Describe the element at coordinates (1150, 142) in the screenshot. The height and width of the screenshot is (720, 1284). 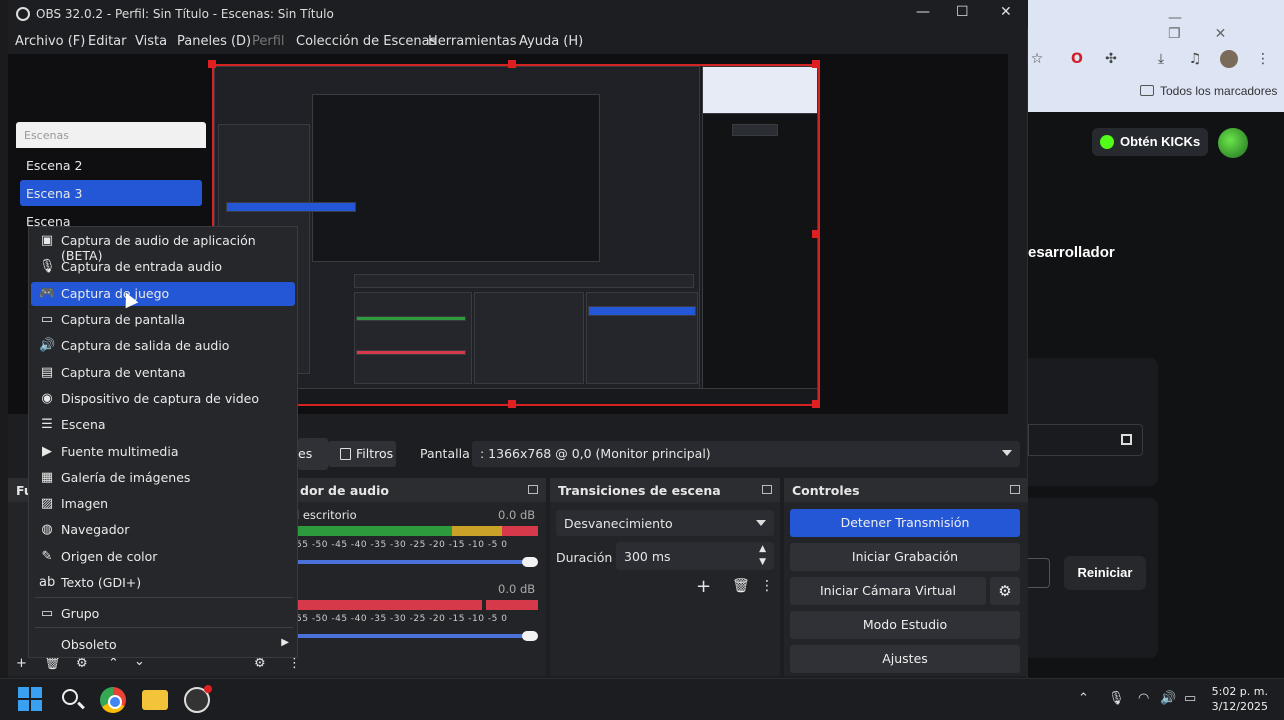
I see `kick-button: Obtén KICKs` at that location.